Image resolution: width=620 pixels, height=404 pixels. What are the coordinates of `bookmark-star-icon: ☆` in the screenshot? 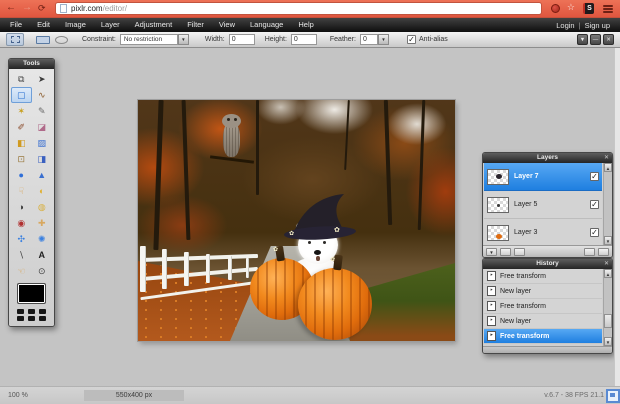 It's located at (571, 7).